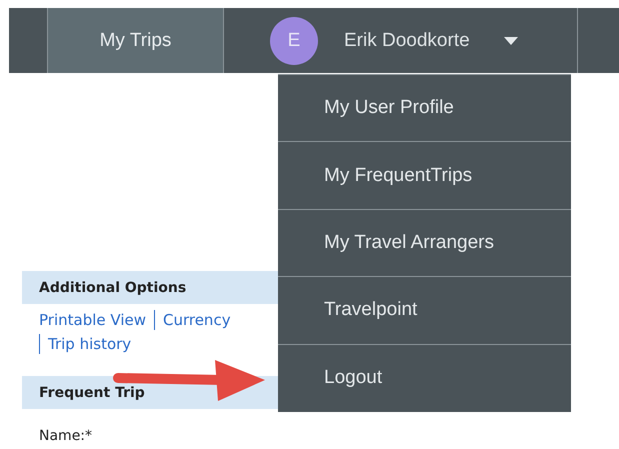  What do you see at coordinates (150, 287) in the screenshot?
I see `section-header: Additional Options` at bounding box center [150, 287].